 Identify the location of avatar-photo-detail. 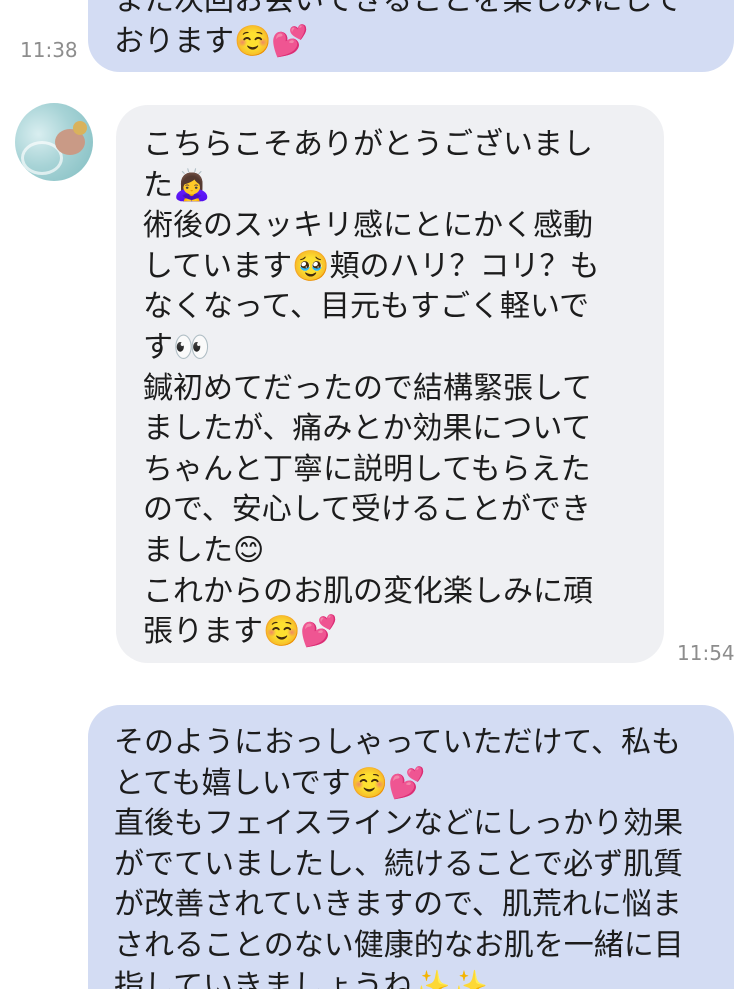
(80, 128).